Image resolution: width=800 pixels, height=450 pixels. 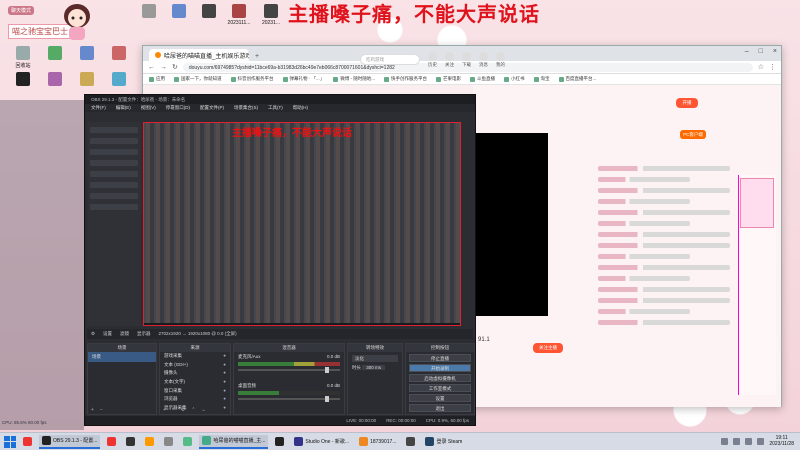 What do you see at coordinates (687, 103) in the screenshot?
I see `open-live-button: 开播` at bounding box center [687, 103].